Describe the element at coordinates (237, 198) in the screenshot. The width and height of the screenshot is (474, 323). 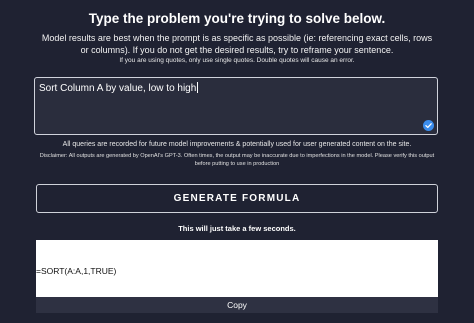
I see `generate-formula-button: GENERATE FORMULA` at that location.